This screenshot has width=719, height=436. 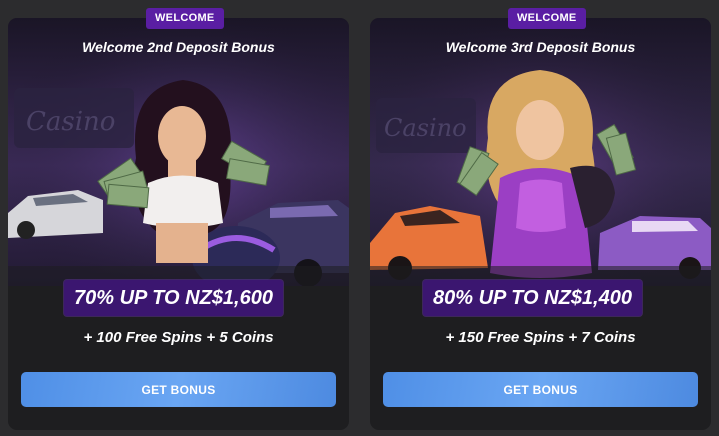 I want to click on bonus-title: Welcome 2nd Deposit Bonus, so click(x=178, y=47).